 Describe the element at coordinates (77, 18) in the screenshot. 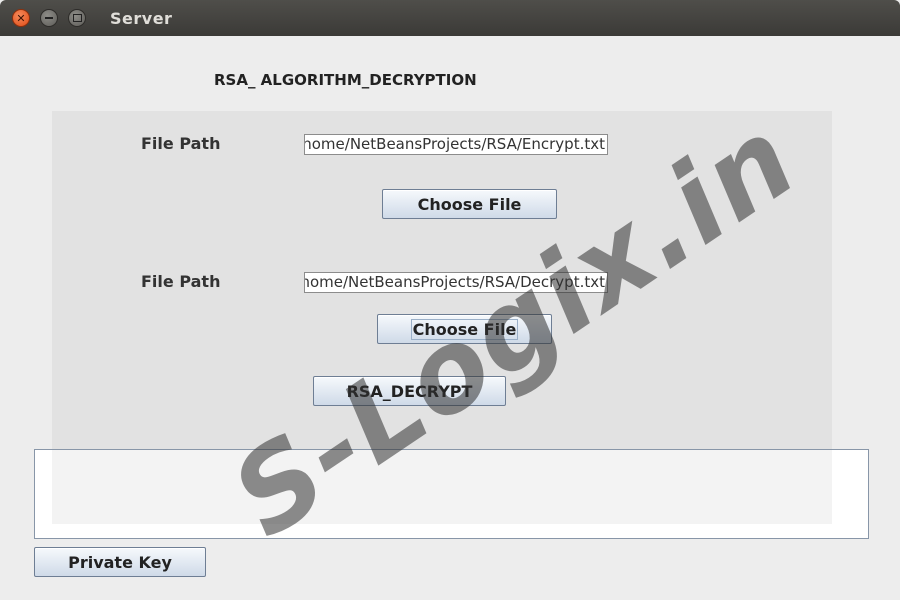

I see `maximize-button` at that location.